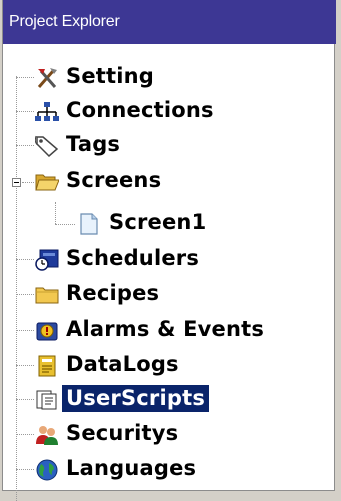 Image resolution: width=341 pixels, height=501 pixels. I want to click on globe-icon, so click(47, 470).